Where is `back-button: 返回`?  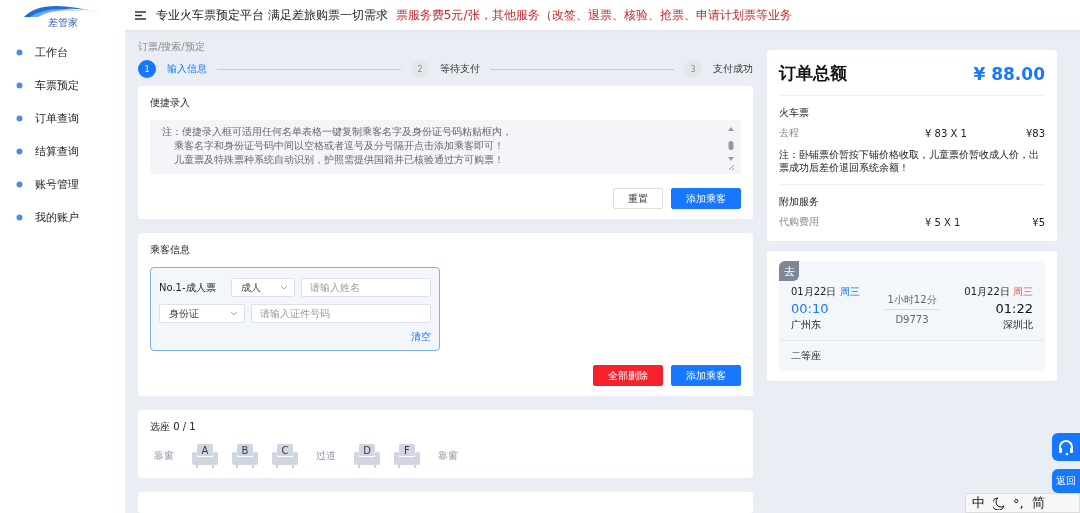 back-button: 返回 is located at coordinates (1066, 481).